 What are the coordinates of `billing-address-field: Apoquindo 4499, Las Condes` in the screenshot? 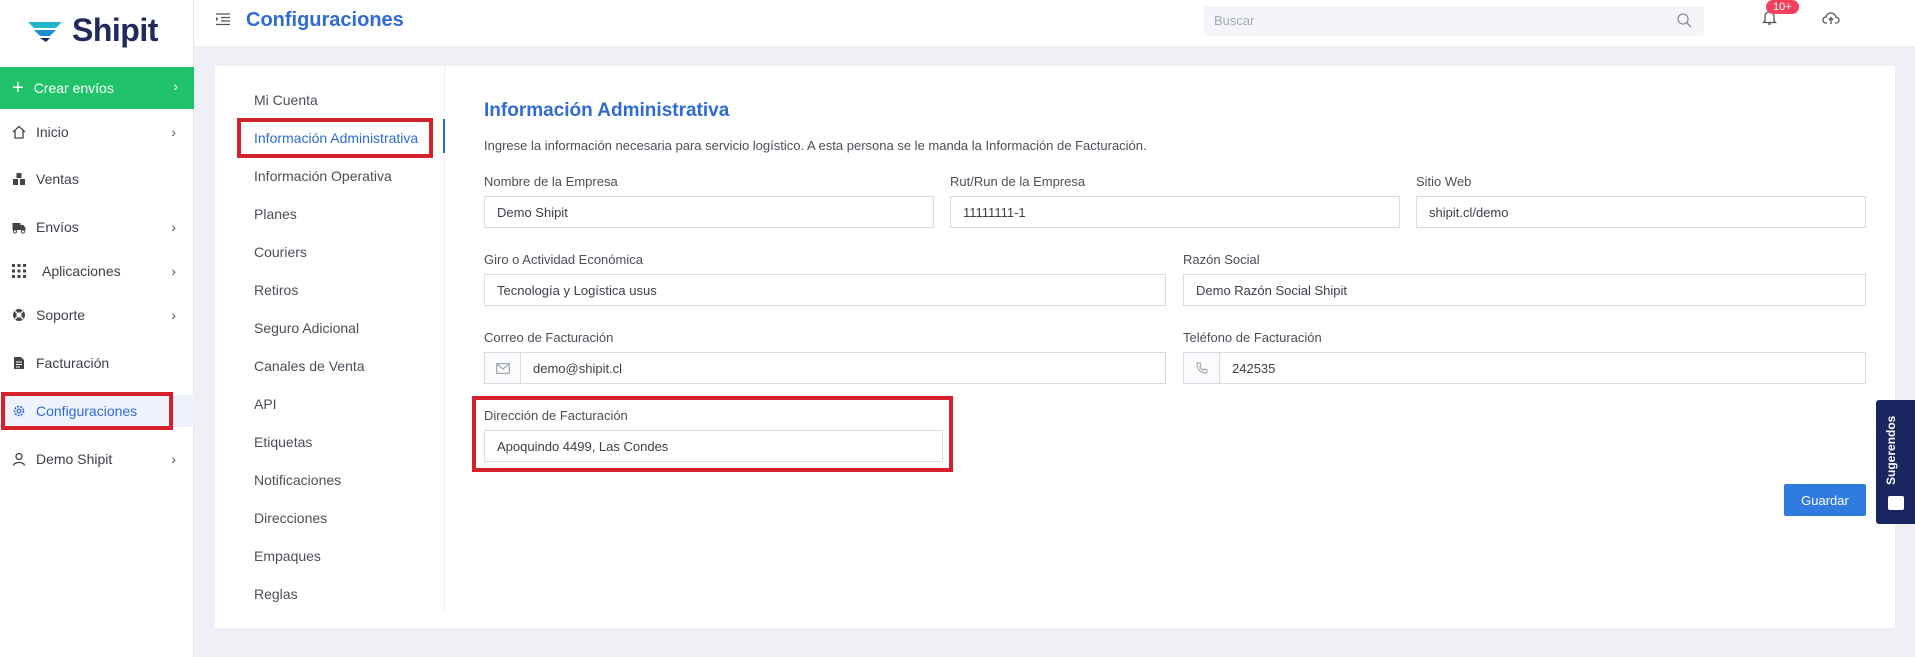 It's located at (713, 446).